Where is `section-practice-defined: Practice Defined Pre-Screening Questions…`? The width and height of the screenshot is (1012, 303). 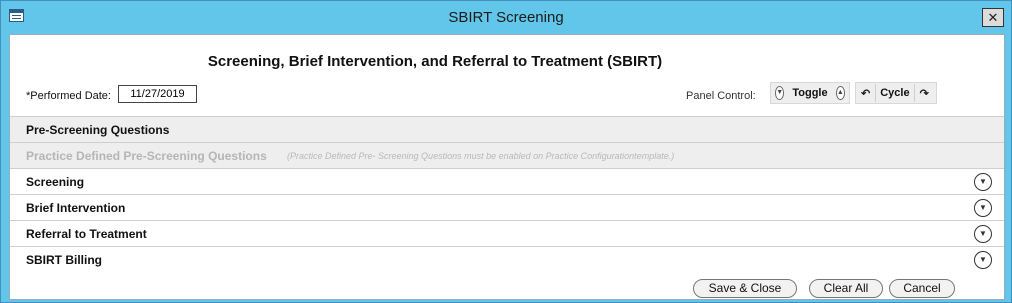
section-practice-defined: Practice Defined Pre-Screening Questions… is located at coordinates (507, 155).